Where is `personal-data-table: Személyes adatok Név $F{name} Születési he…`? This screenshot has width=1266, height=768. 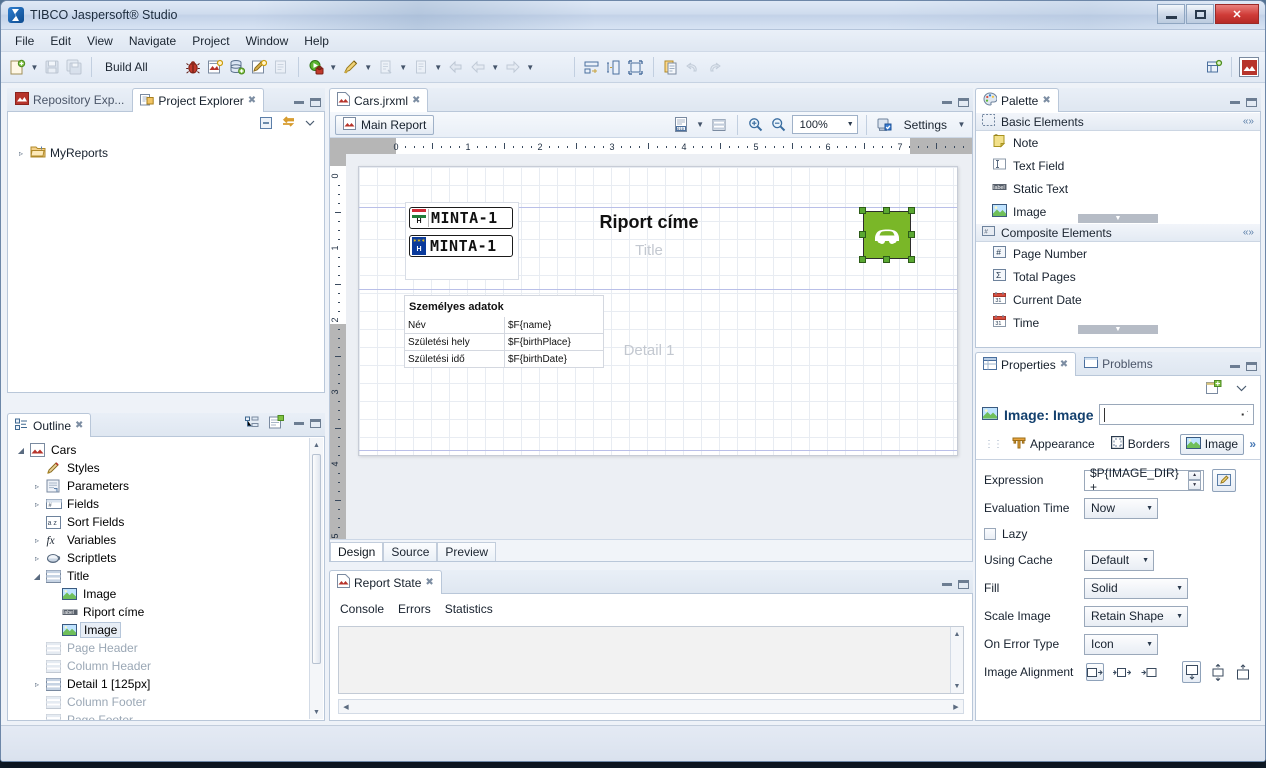 personal-data-table: Személyes adatok Név $F{name} Születési he… is located at coordinates (504, 331).